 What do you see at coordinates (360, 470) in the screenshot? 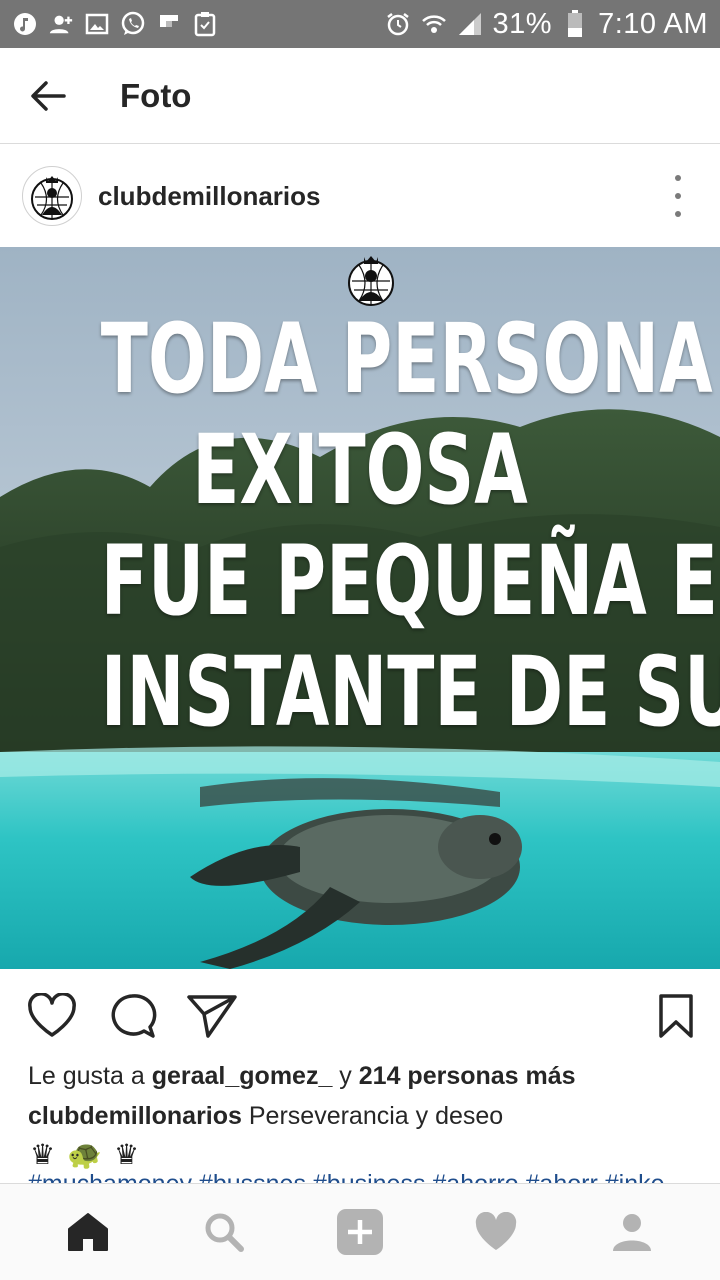
I see `photo-text-line-2: EXITOSA` at bounding box center [360, 470].